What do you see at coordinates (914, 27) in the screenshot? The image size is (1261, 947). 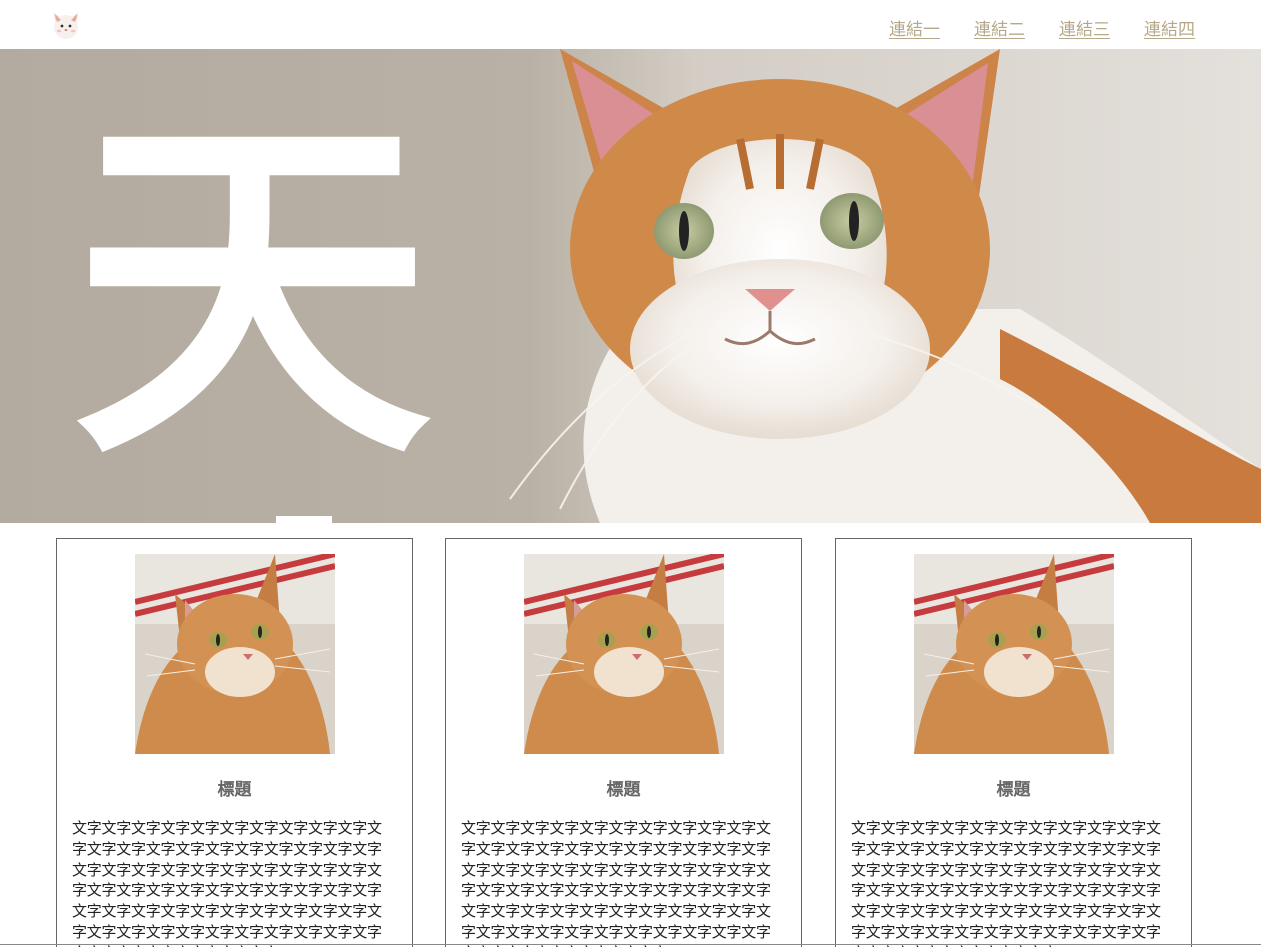 I see `nav-link-1: 連結一` at bounding box center [914, 27].